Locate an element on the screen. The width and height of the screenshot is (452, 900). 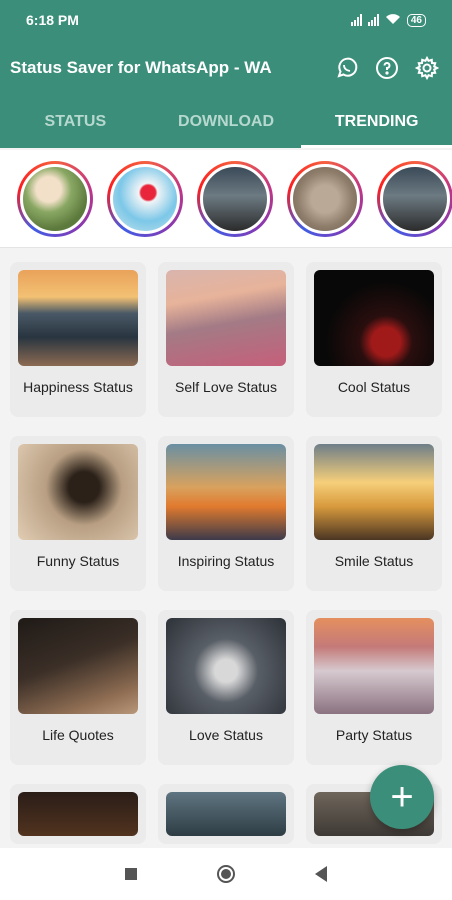
category-card-happiness: Happiness Status is located at coordinates (78, 339).